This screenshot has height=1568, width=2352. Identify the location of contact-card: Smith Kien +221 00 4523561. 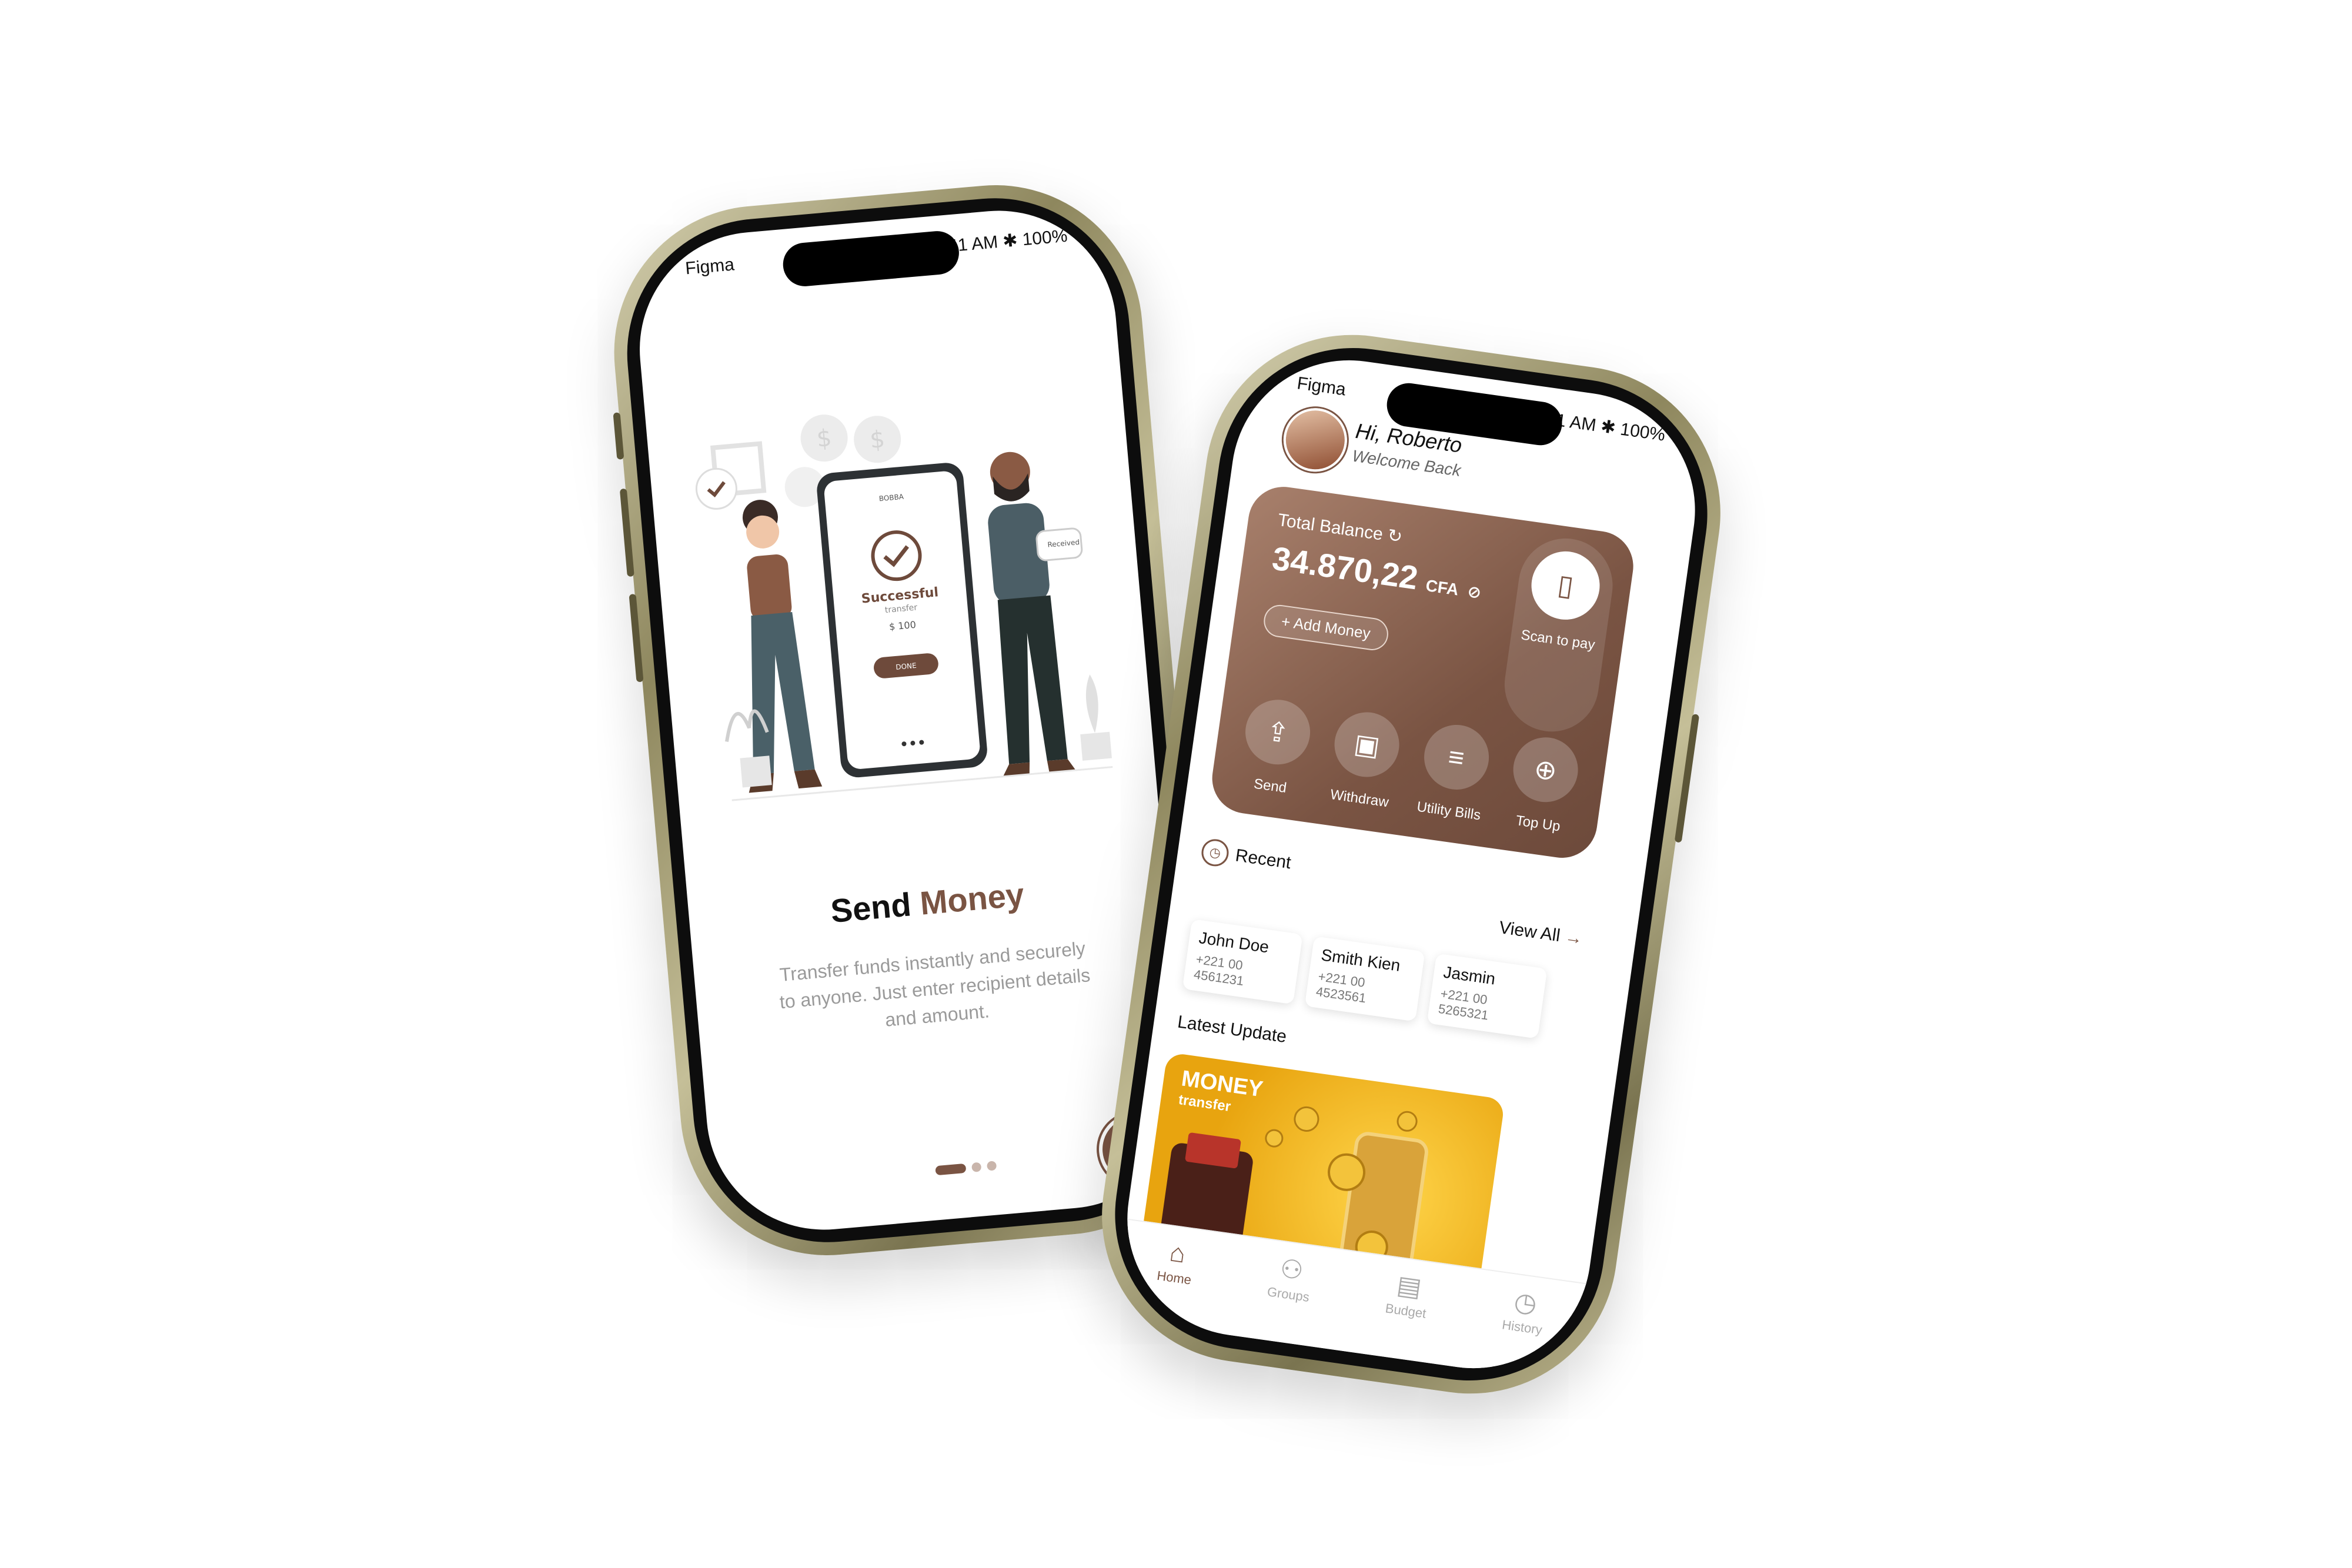
(1364, 979).